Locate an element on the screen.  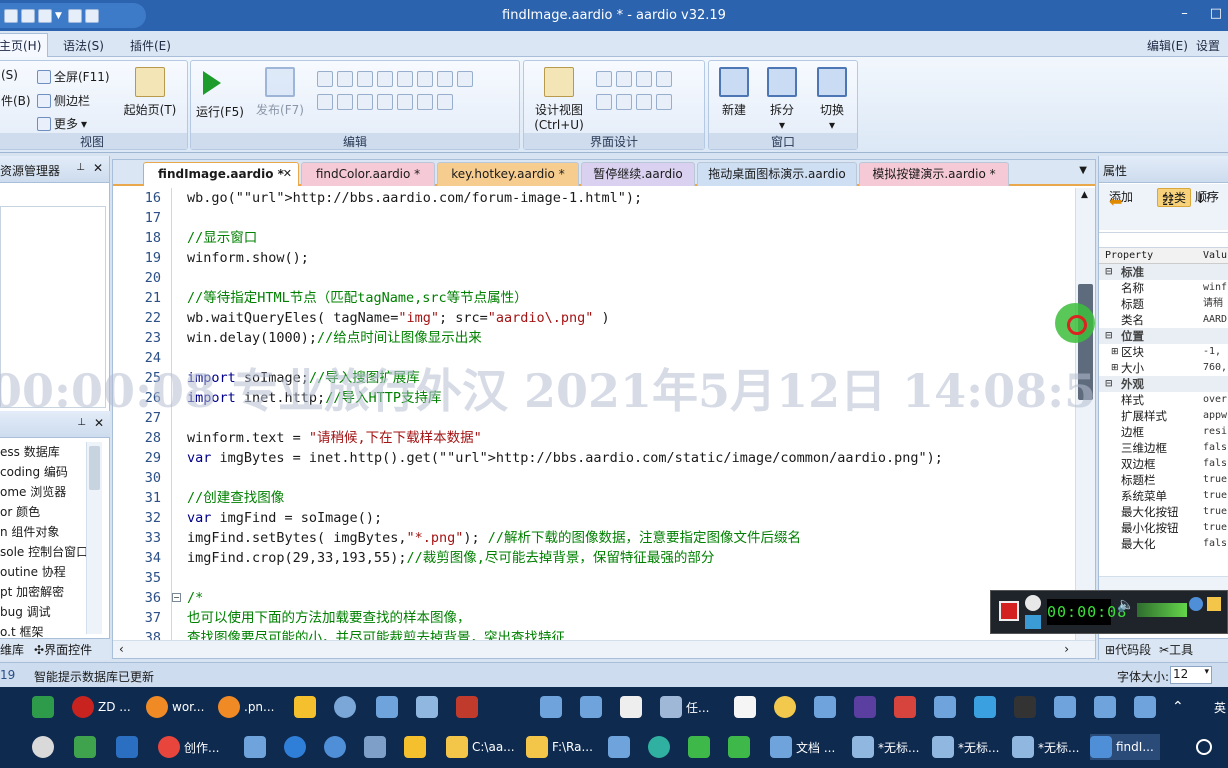
design-view-button: 设计视图 (Ctrl+U) is located at coordinates (559, 100).